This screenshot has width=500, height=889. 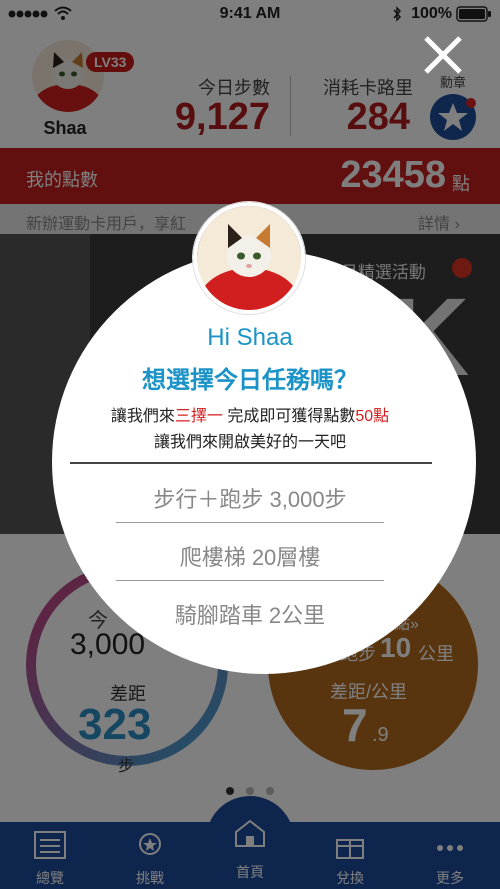 I want to click on popup-line1: 讓我們來三擇一 完成即可獲得點數50點, so click(x=250, y=414).